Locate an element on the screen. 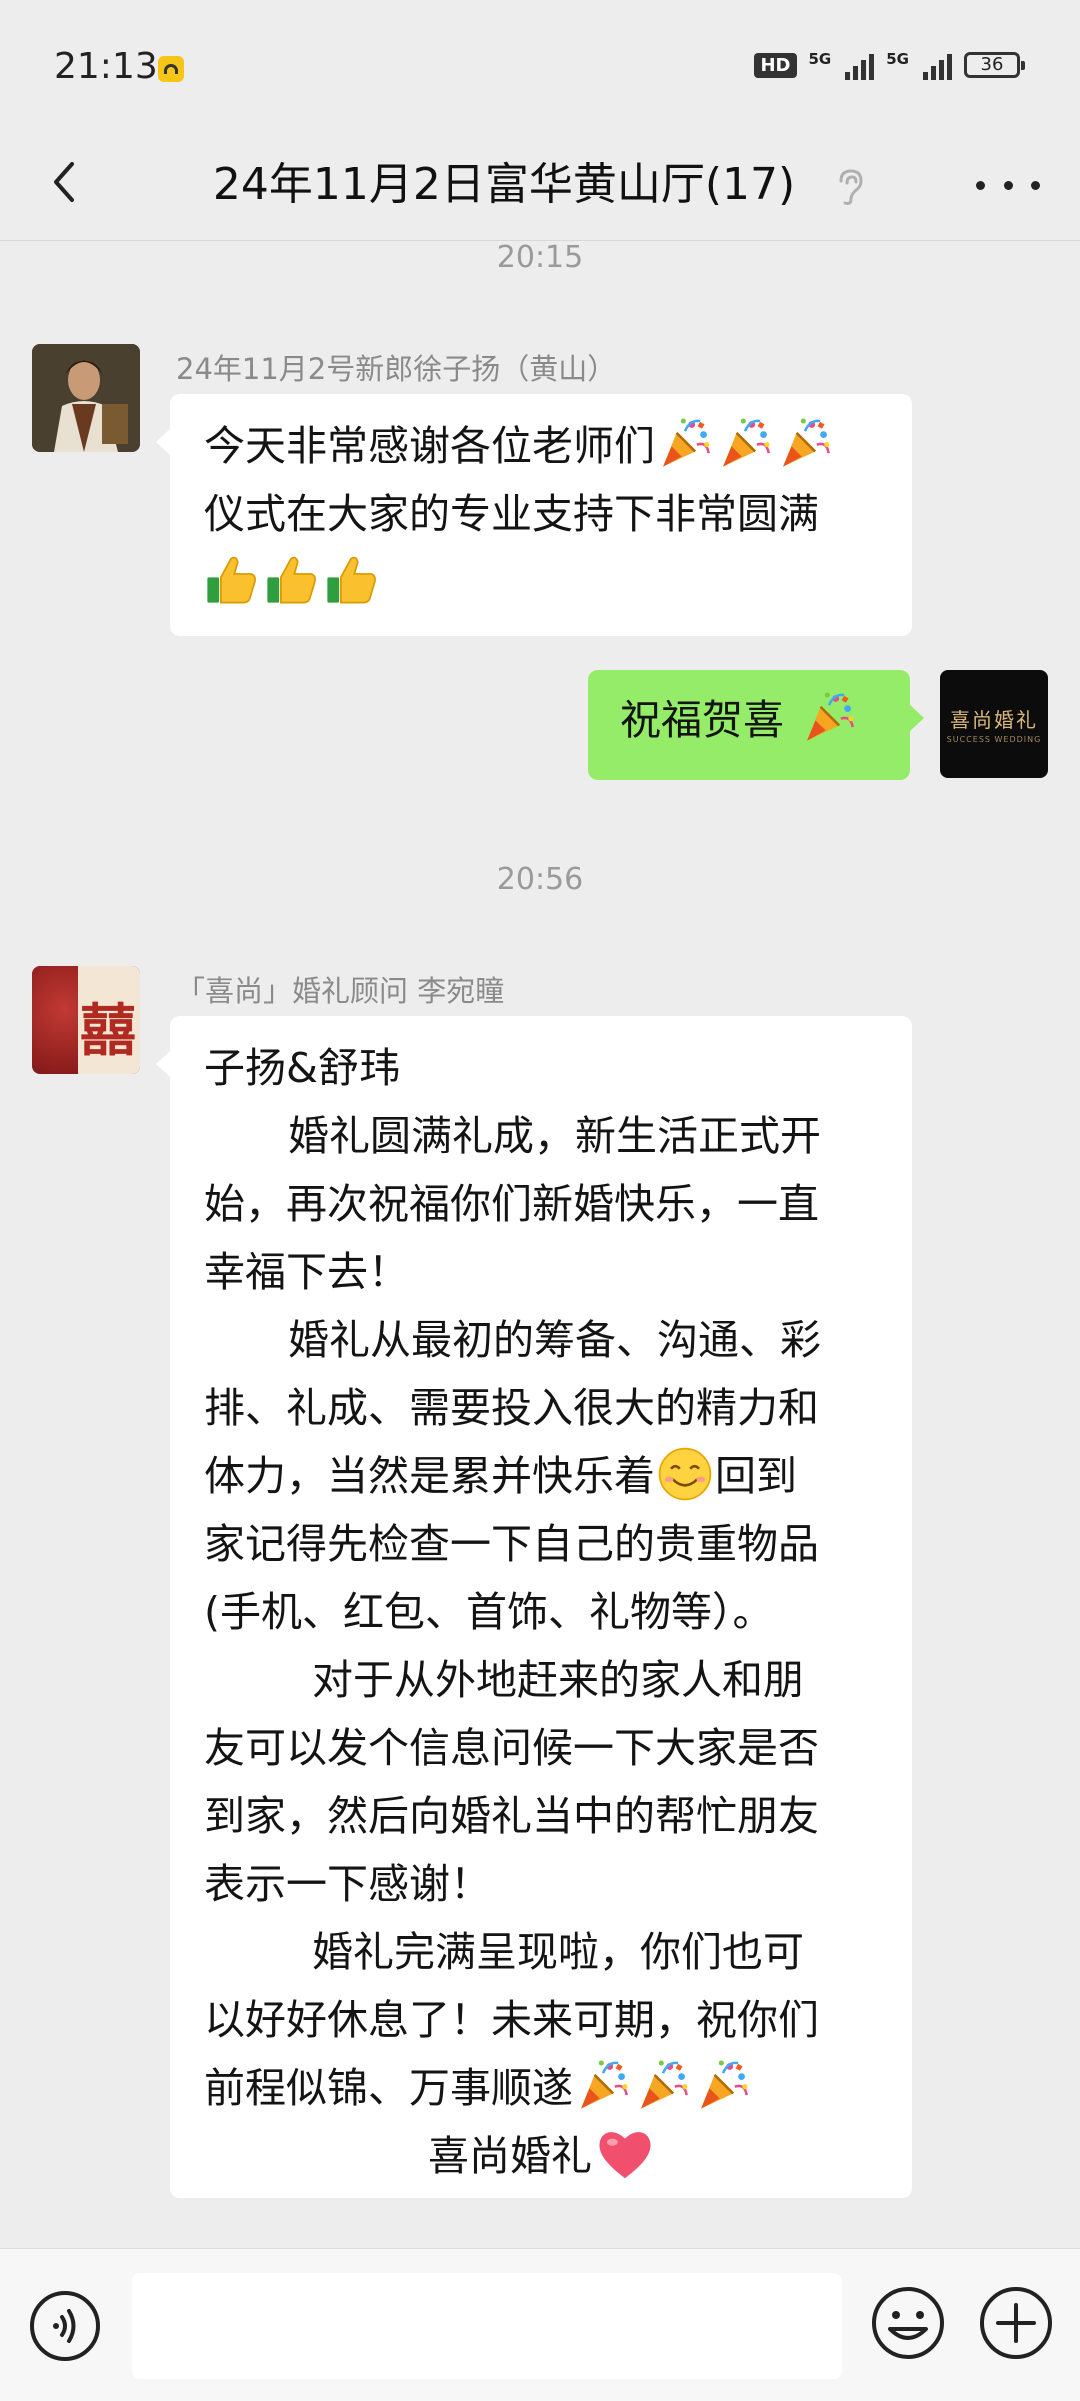  message-line: 表示一下感谢！ is located at coordinates (347, 1884).